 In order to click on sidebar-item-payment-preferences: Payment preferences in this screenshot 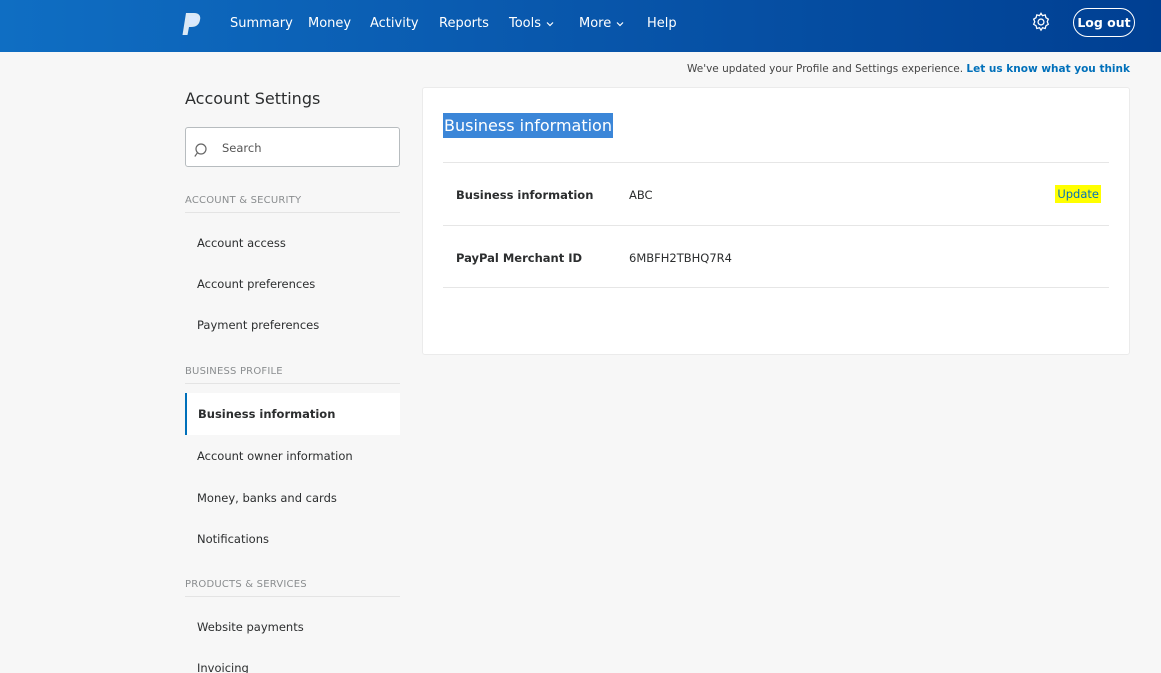, I will do `click(258, 325)`.